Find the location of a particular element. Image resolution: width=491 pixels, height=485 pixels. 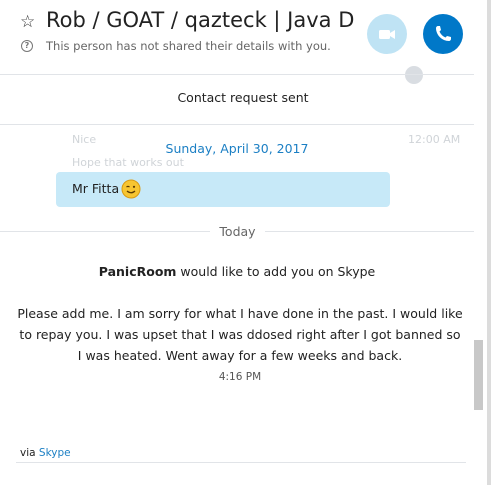

contact-request-notice: Contact request sent is located at coordinates (243, 97).